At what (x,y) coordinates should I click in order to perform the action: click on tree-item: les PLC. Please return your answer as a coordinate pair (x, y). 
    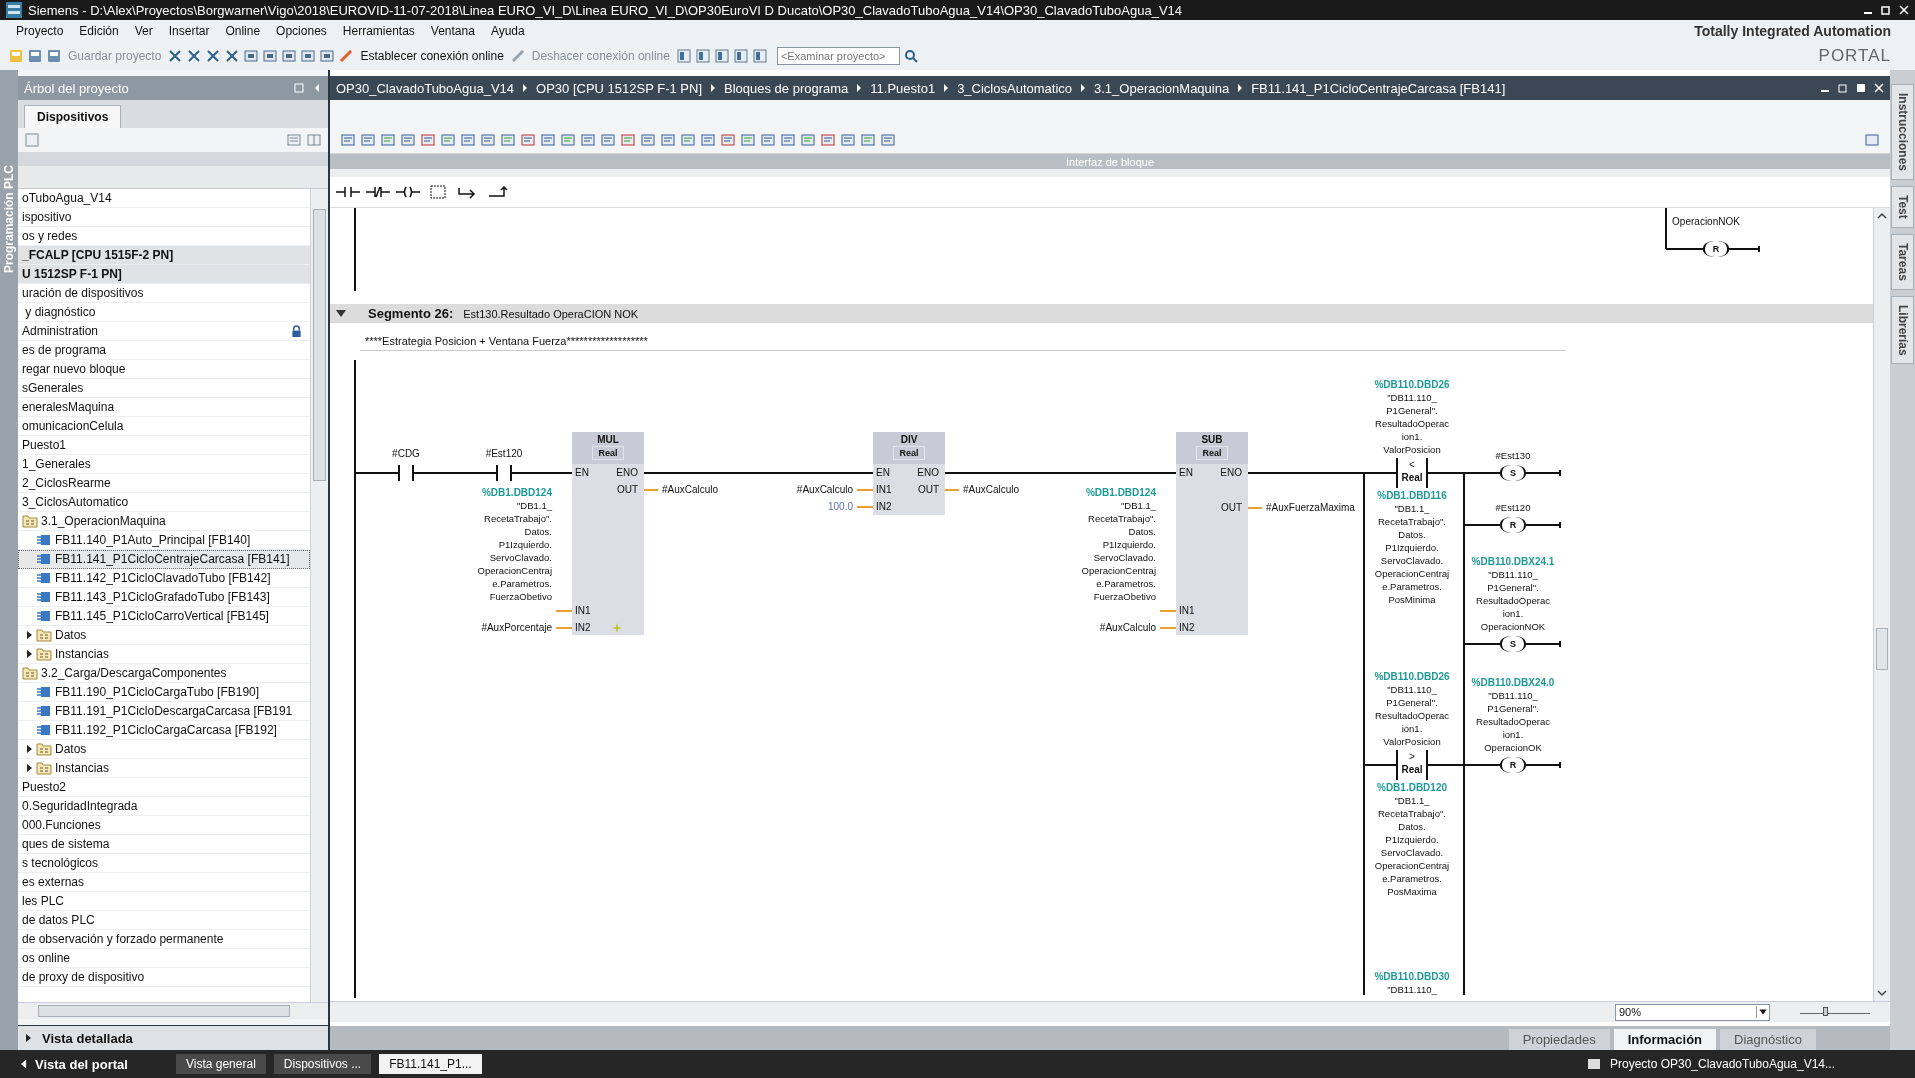
    Looking at the image, I should click on (164, 901).